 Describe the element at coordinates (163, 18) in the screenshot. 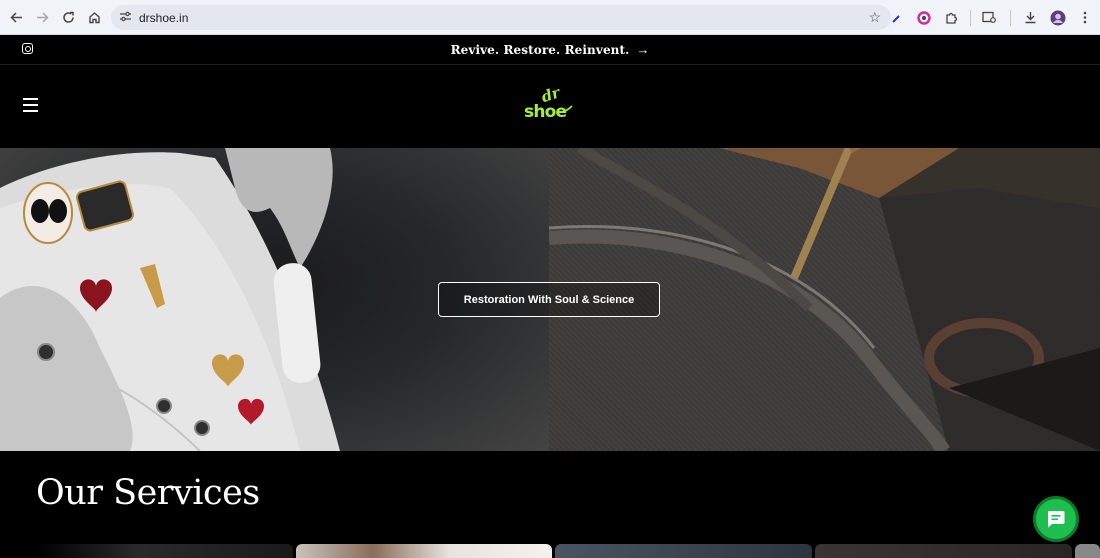

I see `url-text: drshoe.in` at that location.